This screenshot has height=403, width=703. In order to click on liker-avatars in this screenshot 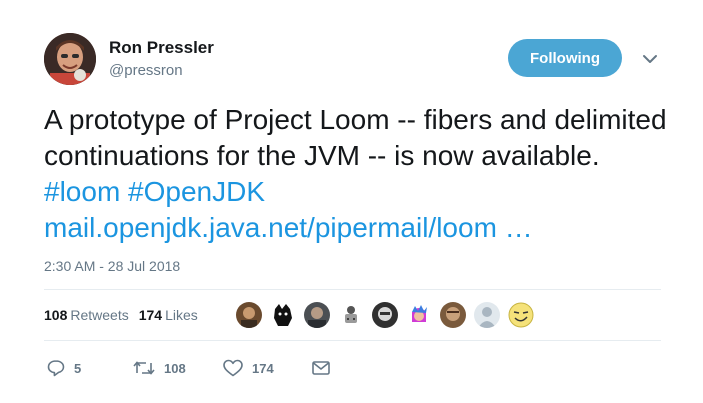, I will do `click(385, 315)`.